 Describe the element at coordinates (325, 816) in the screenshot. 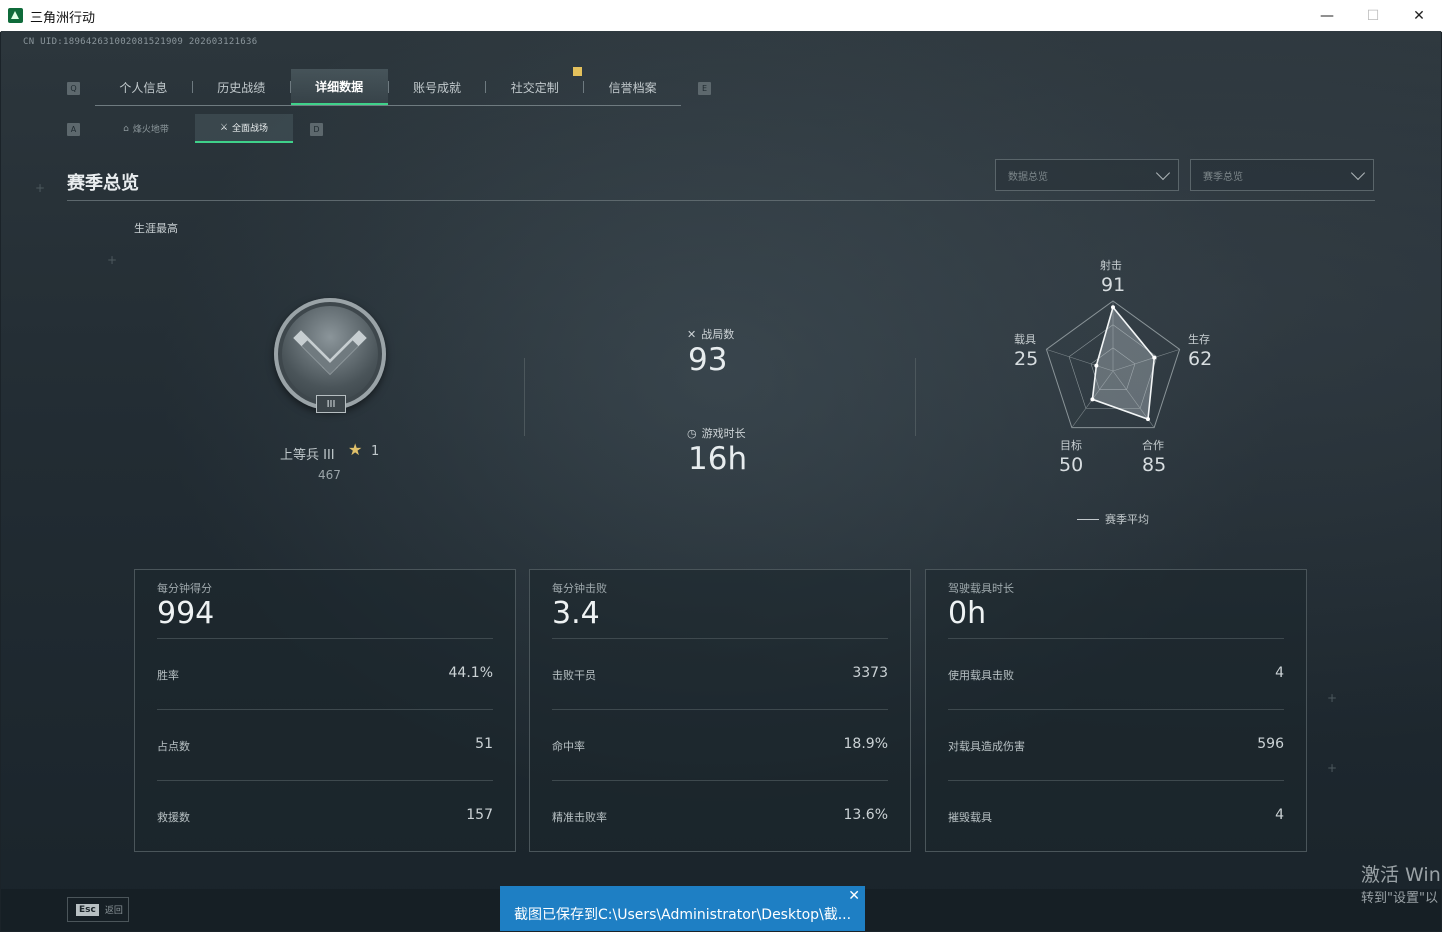

I see `stat-row: 救援数 157` at that location.